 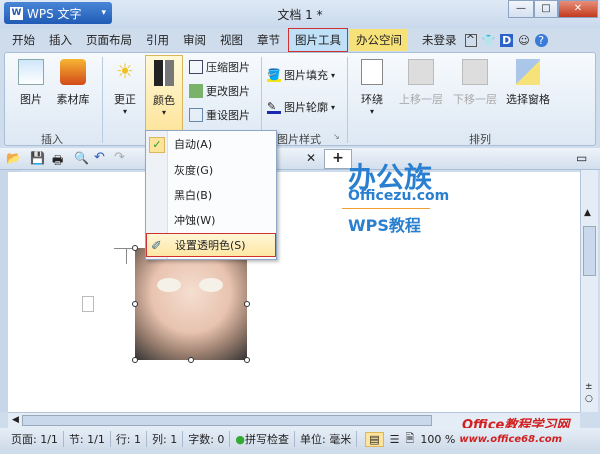 I want to click on eyedropper-icon: ✐, so click(x=156, y=246).